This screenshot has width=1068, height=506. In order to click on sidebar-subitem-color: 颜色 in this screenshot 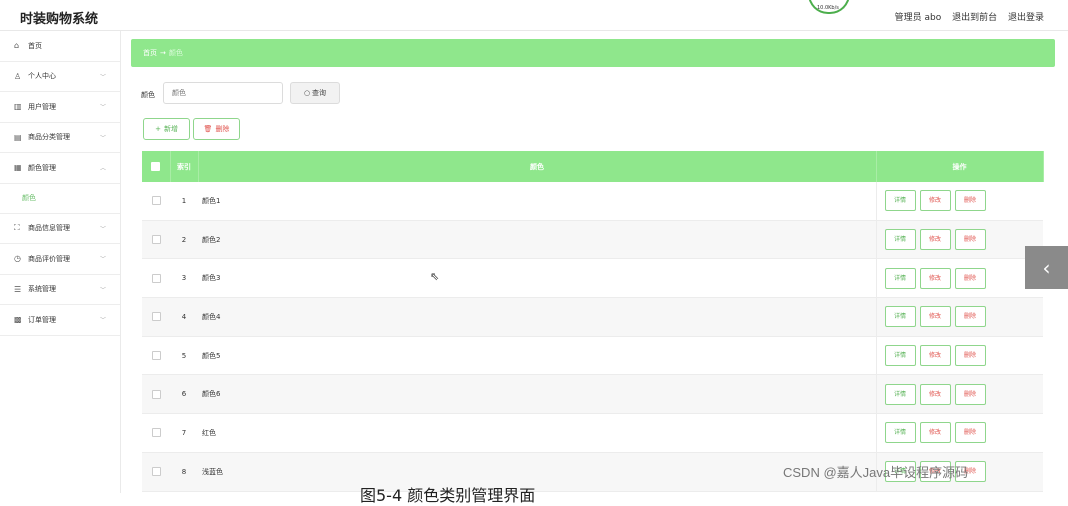, I will do `click(60, 199)`.